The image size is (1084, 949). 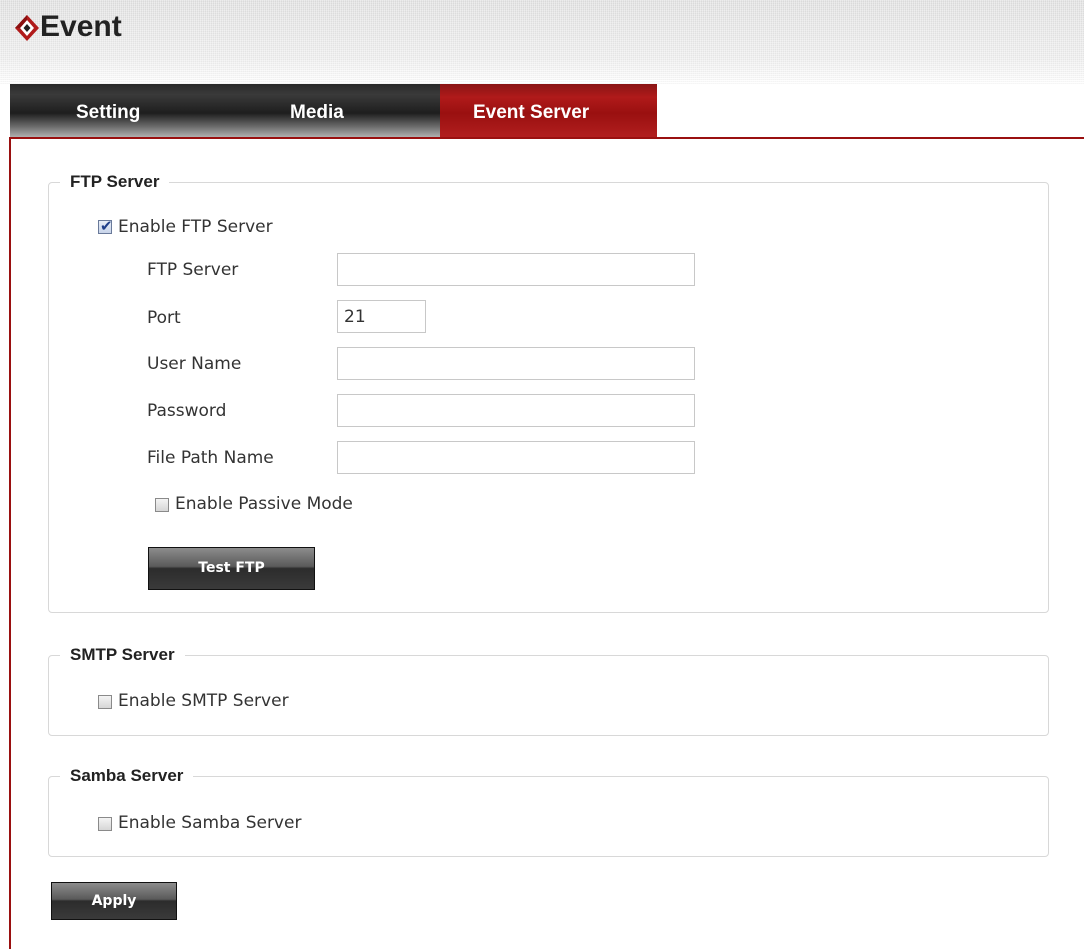 What do you see at coordinates (194, 364) in the screenshot?
I see `user-name-label: User Name` at bounding box center [194, 364].